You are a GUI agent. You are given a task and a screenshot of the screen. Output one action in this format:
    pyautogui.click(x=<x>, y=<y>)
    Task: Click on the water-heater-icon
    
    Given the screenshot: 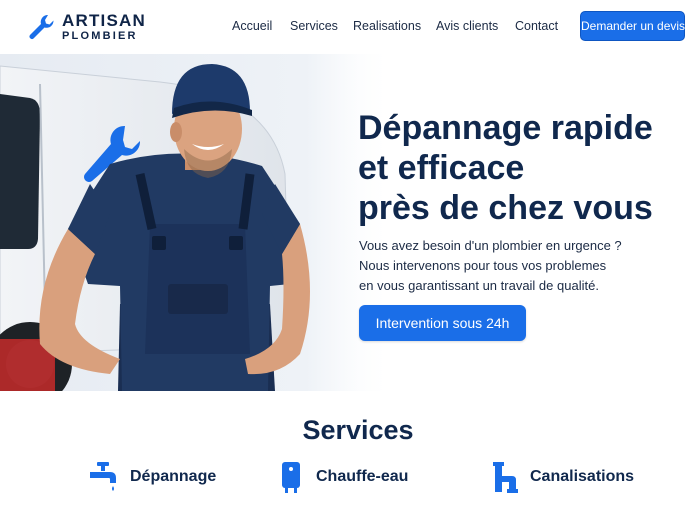 What is the action you would take?
    pyautogui.click(x=291, y=477)
    